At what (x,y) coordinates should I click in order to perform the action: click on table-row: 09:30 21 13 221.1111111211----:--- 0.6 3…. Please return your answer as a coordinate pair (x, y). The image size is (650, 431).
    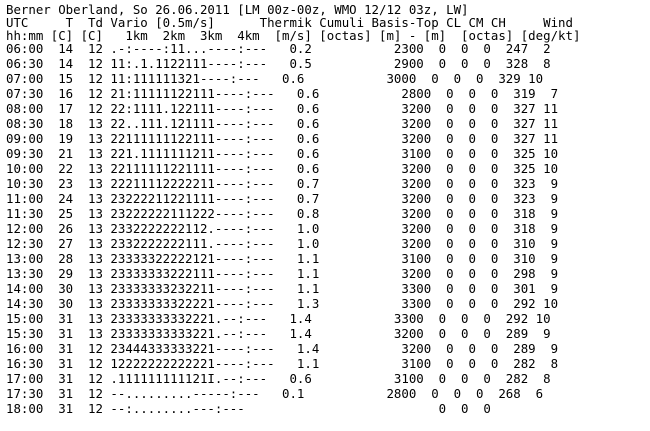
    Looking at the image, I should click on (282, 153).